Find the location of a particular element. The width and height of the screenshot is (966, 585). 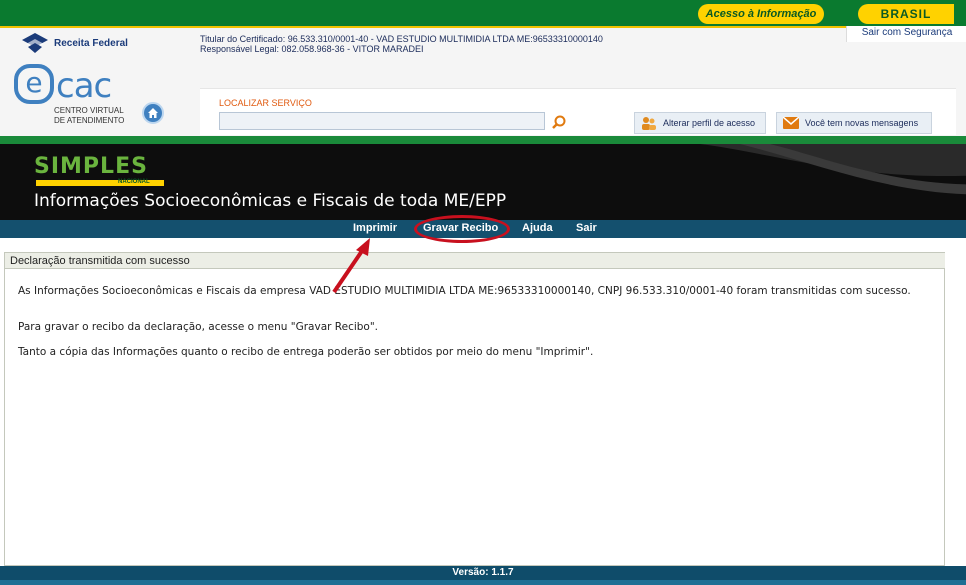

receita-federal-logo: Receita Federal is located at coordinates (74, 43).